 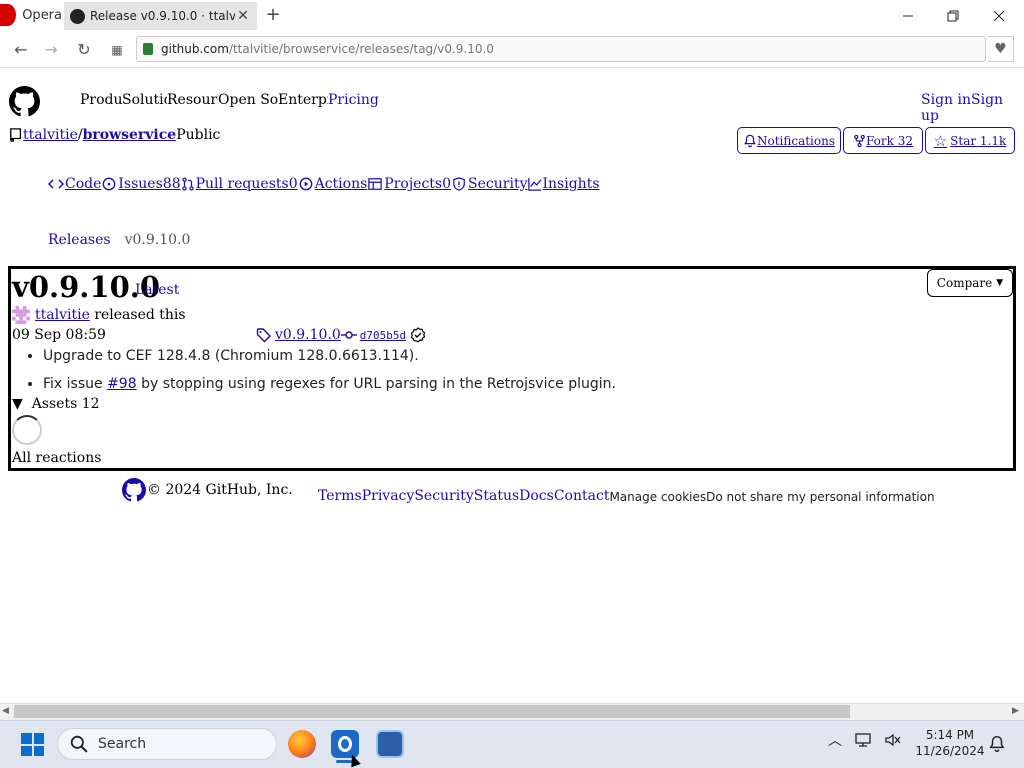 What do you see at coordinates (859, 140) in the screenshot?
I see `fork-icon` at bounding box center [859, 140].